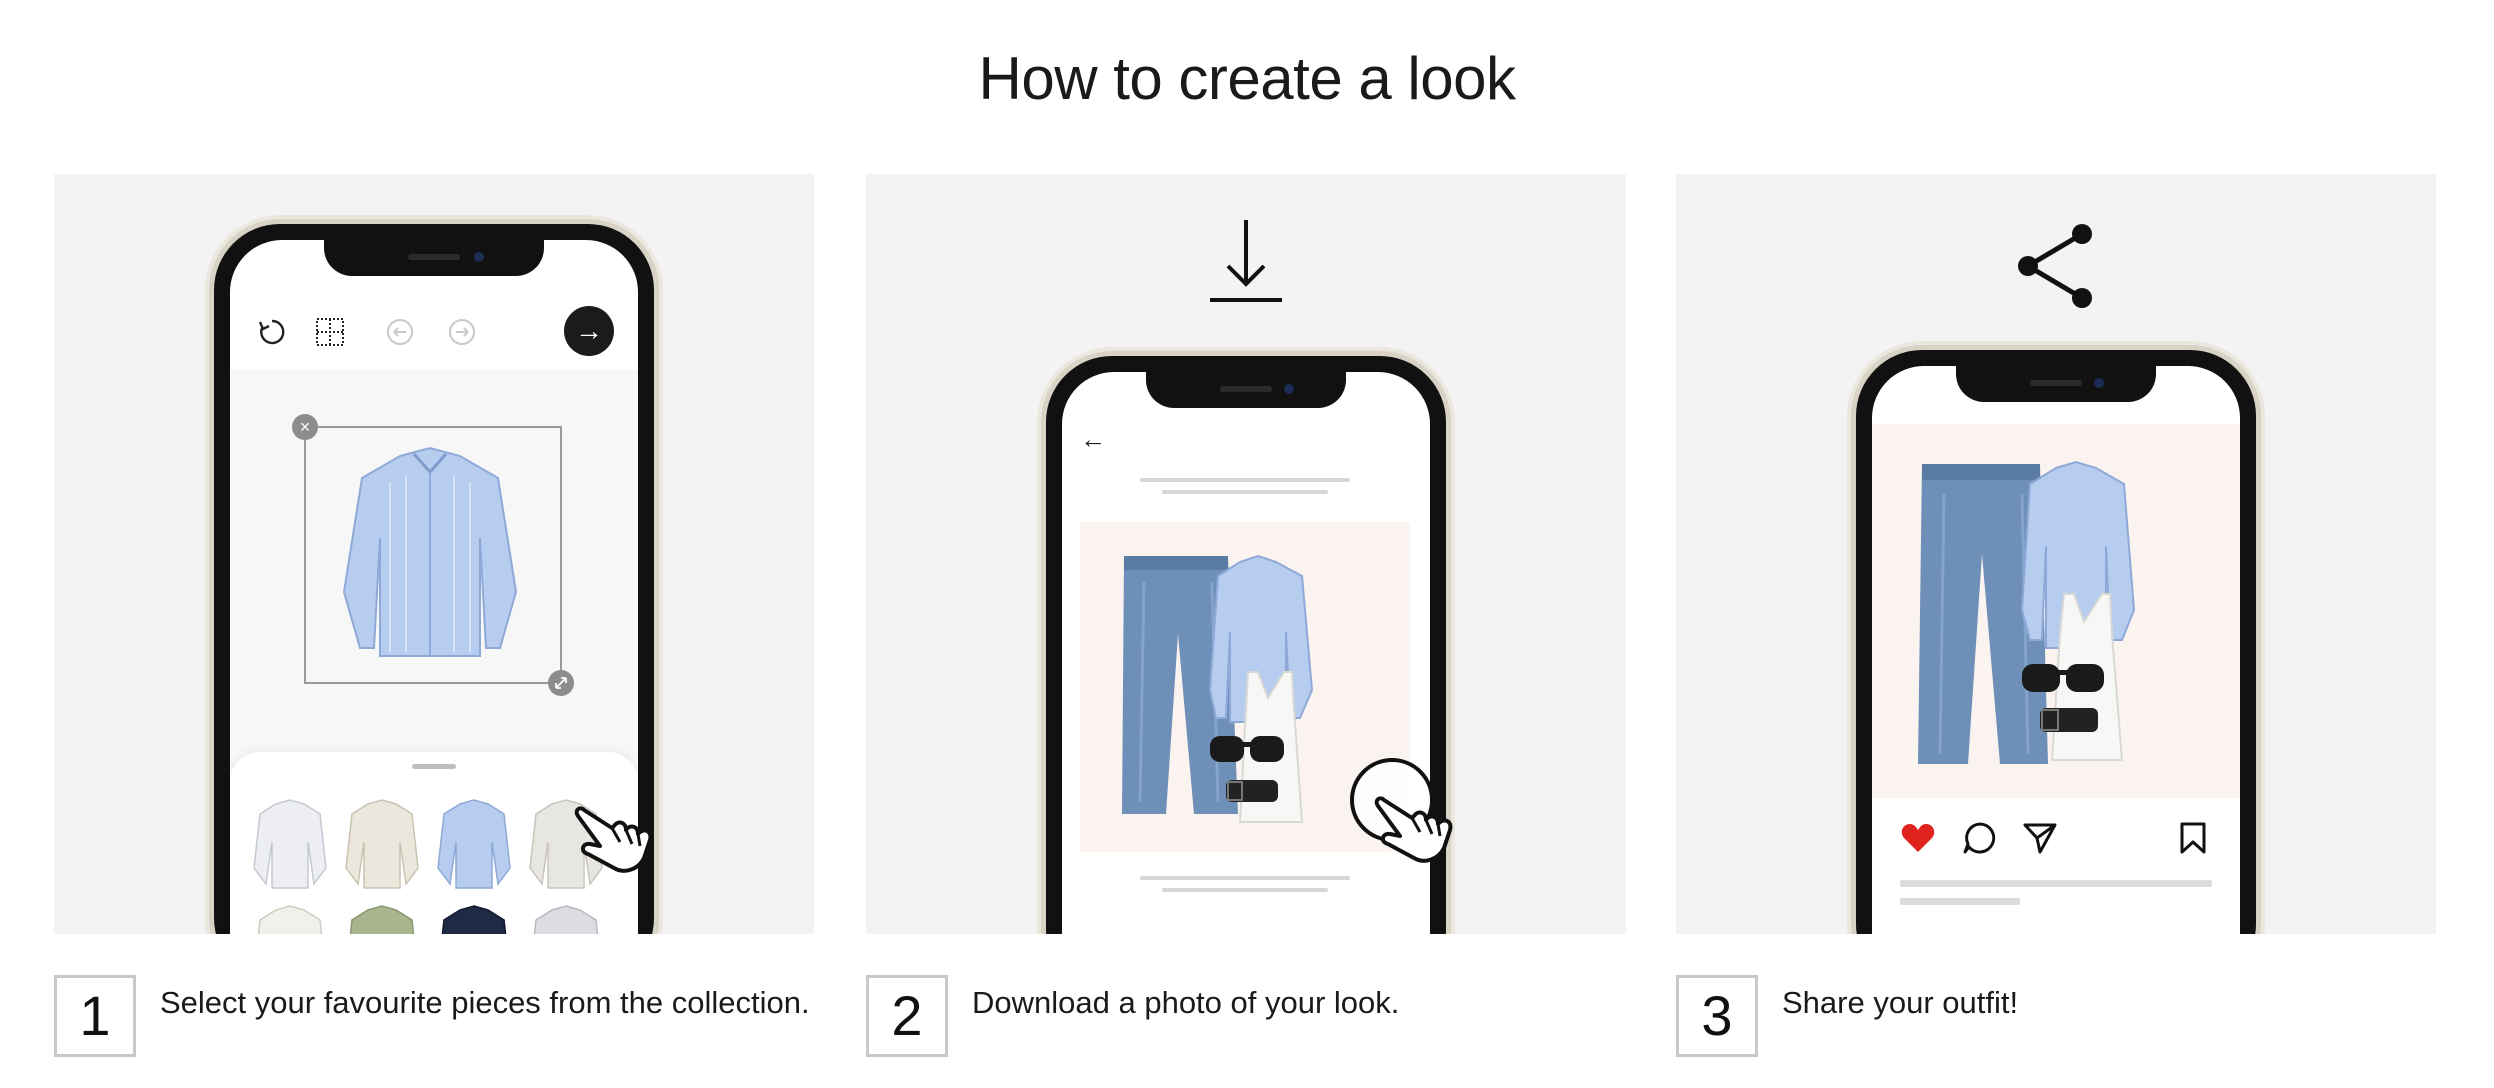  I want to click on grid-icon, so click(330, 332).